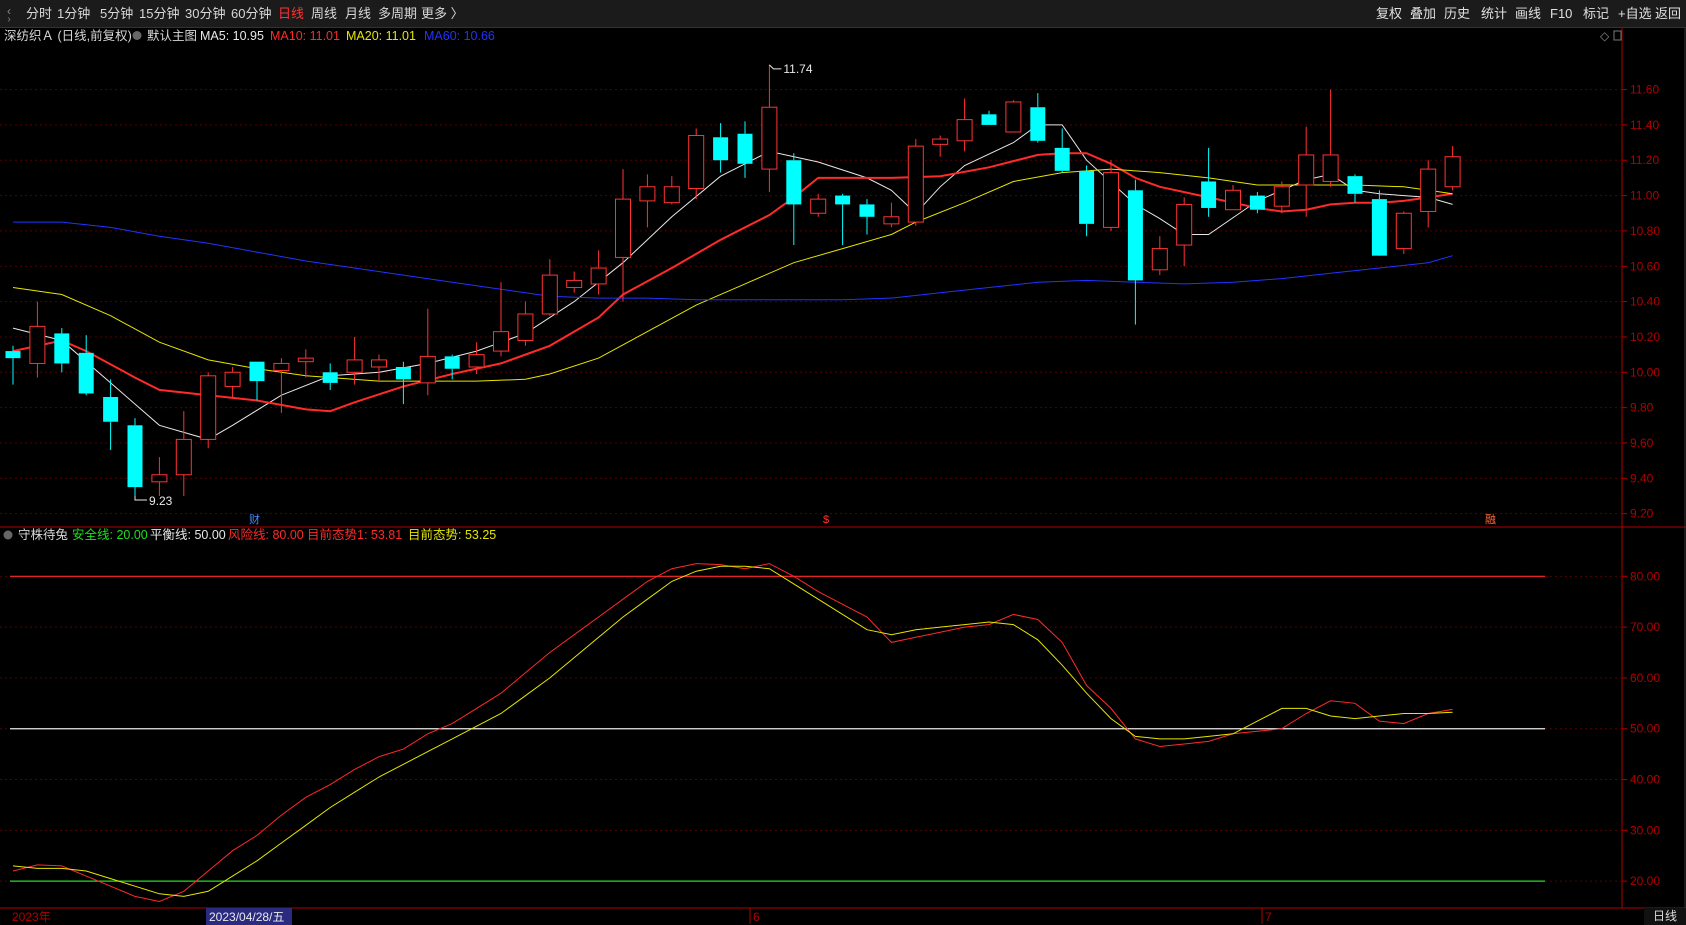 This screenshot has width=1686, height=925. I want to click on finance-event-marker: 财, so click(254, 519).